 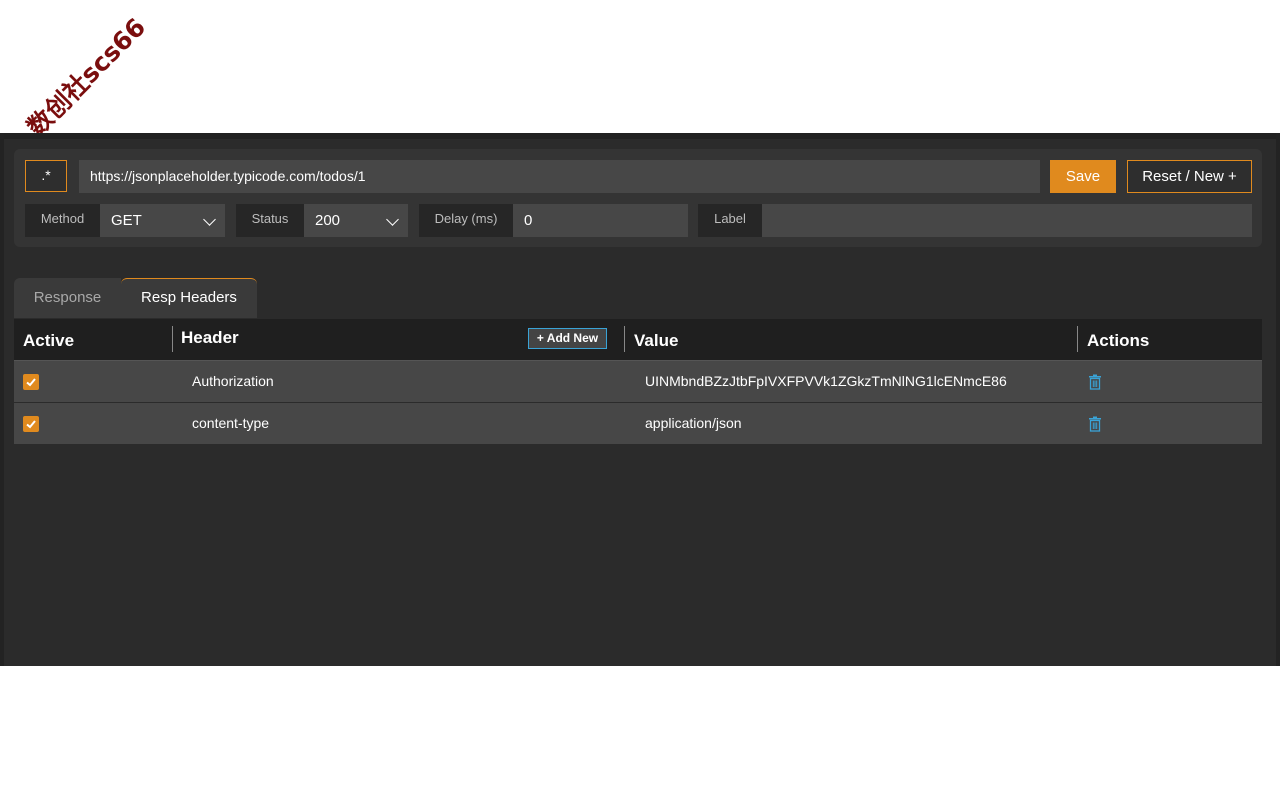 I want to click on table-row: content-type application/json, so click(x=638, y=424).